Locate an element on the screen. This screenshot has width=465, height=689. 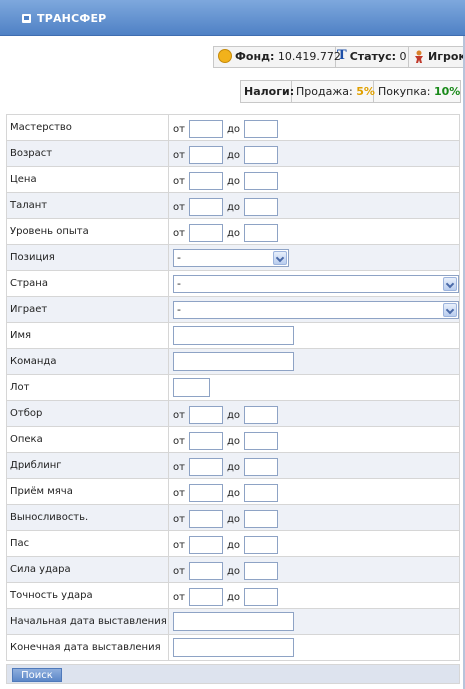
stamina-from-input is located at coordinates (205, 519).